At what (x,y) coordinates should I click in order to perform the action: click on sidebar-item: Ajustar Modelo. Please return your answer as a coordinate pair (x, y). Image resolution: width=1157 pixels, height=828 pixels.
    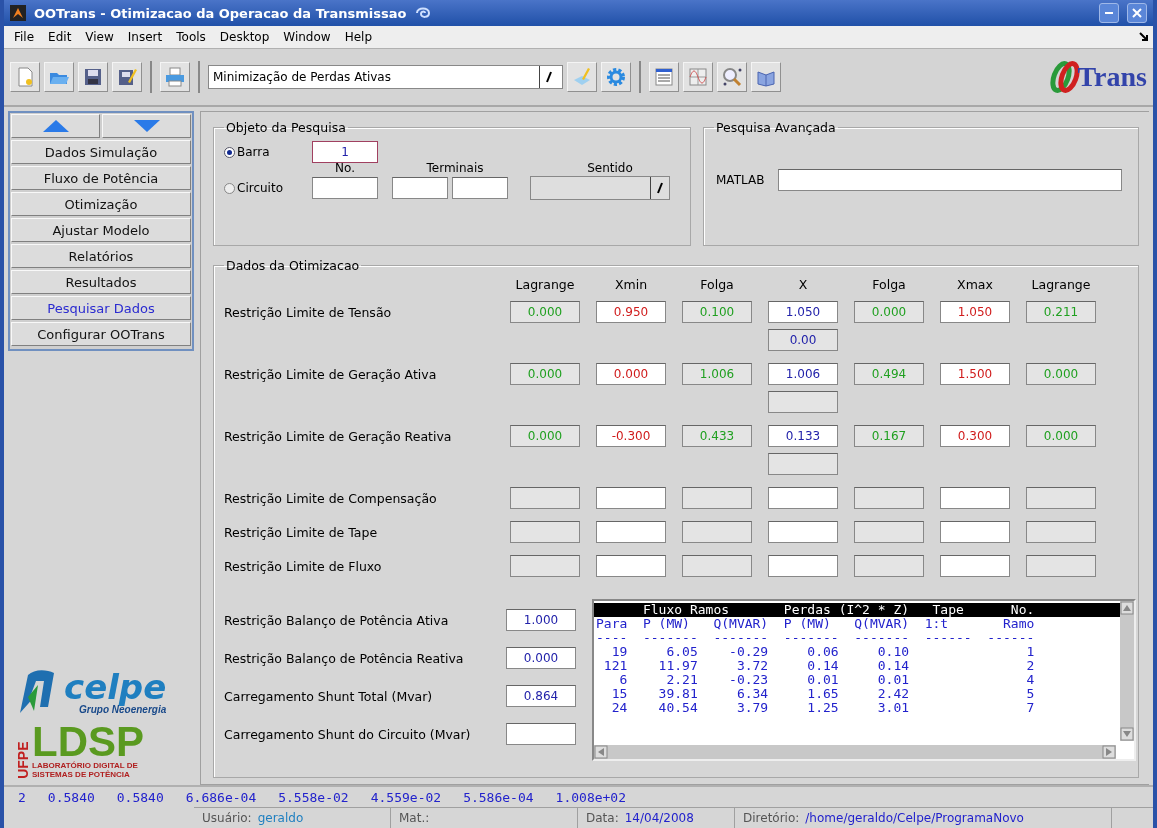
    Looking at the image, I should click on (101, 230).